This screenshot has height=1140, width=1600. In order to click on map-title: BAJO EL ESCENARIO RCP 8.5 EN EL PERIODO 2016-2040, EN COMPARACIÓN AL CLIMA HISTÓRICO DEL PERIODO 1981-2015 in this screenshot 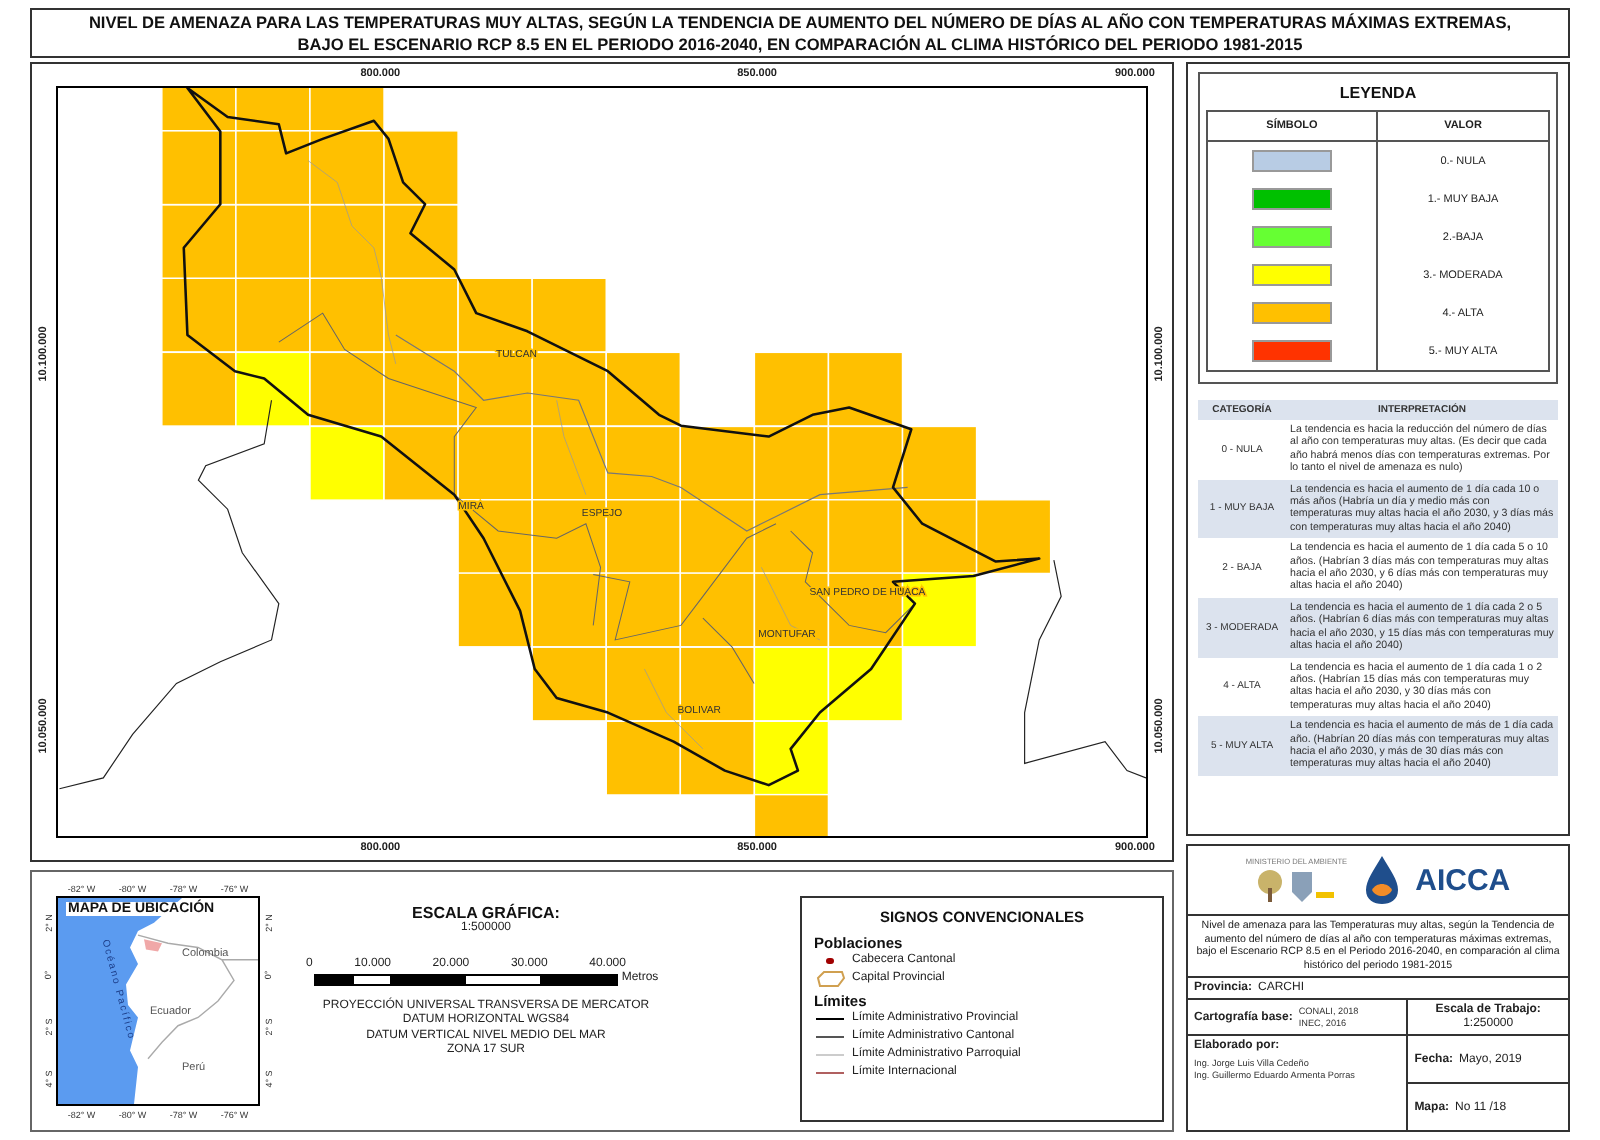, I will do `click(800, 44)`.